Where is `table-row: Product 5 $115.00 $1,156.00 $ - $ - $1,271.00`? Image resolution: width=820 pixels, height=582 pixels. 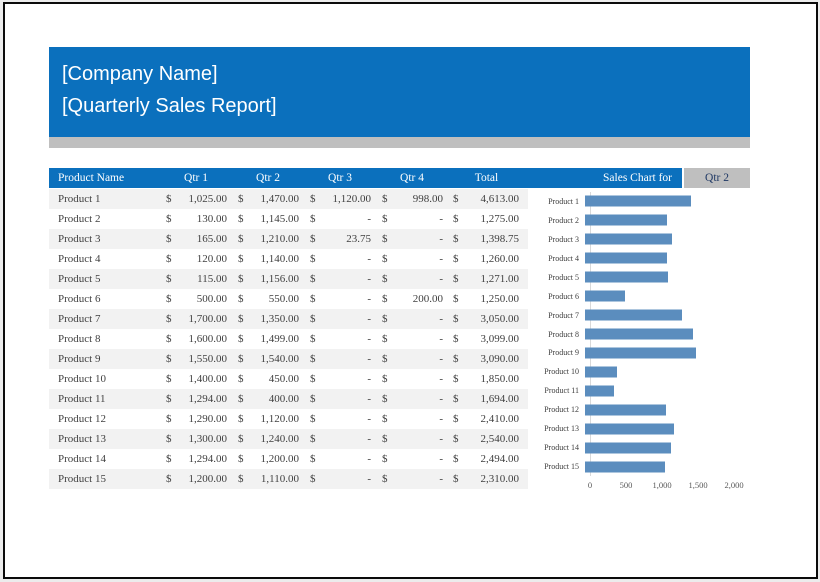 table-row: Product 5 $115.00 $1,156.00 $ - $ - $1,271.00 is located at coordinates (288, 279).